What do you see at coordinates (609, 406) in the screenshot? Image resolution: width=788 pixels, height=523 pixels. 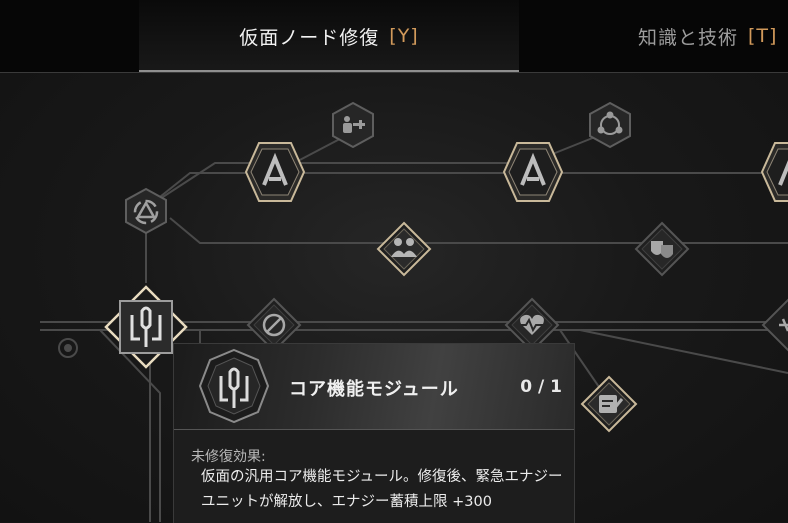 I see `notes-node` at bounding box center [609, 406].